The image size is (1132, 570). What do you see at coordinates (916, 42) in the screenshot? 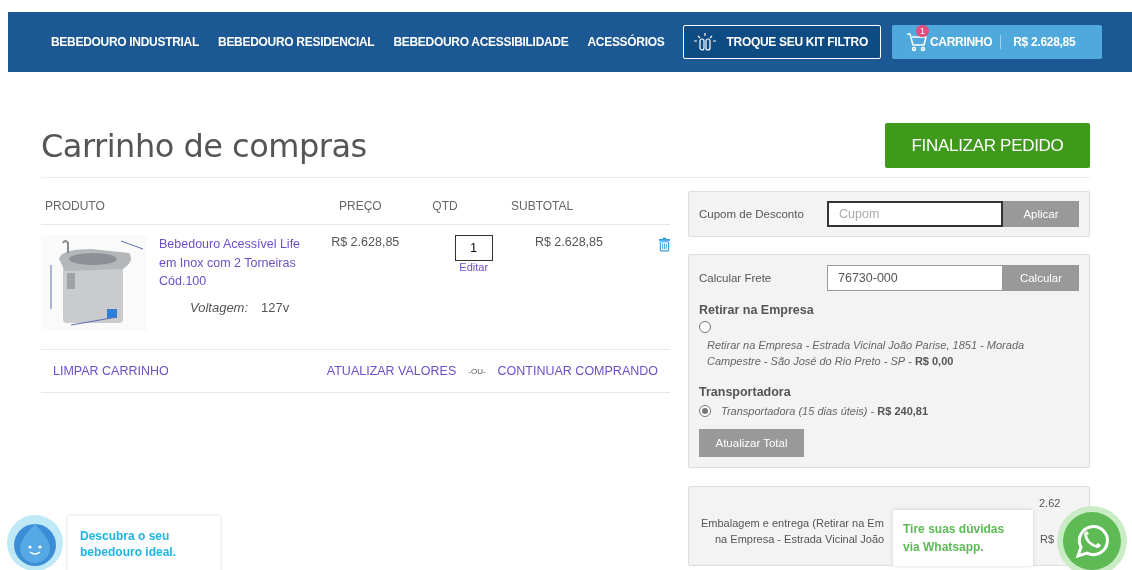
I see `cart-icon` at bounding box center [916, 42].